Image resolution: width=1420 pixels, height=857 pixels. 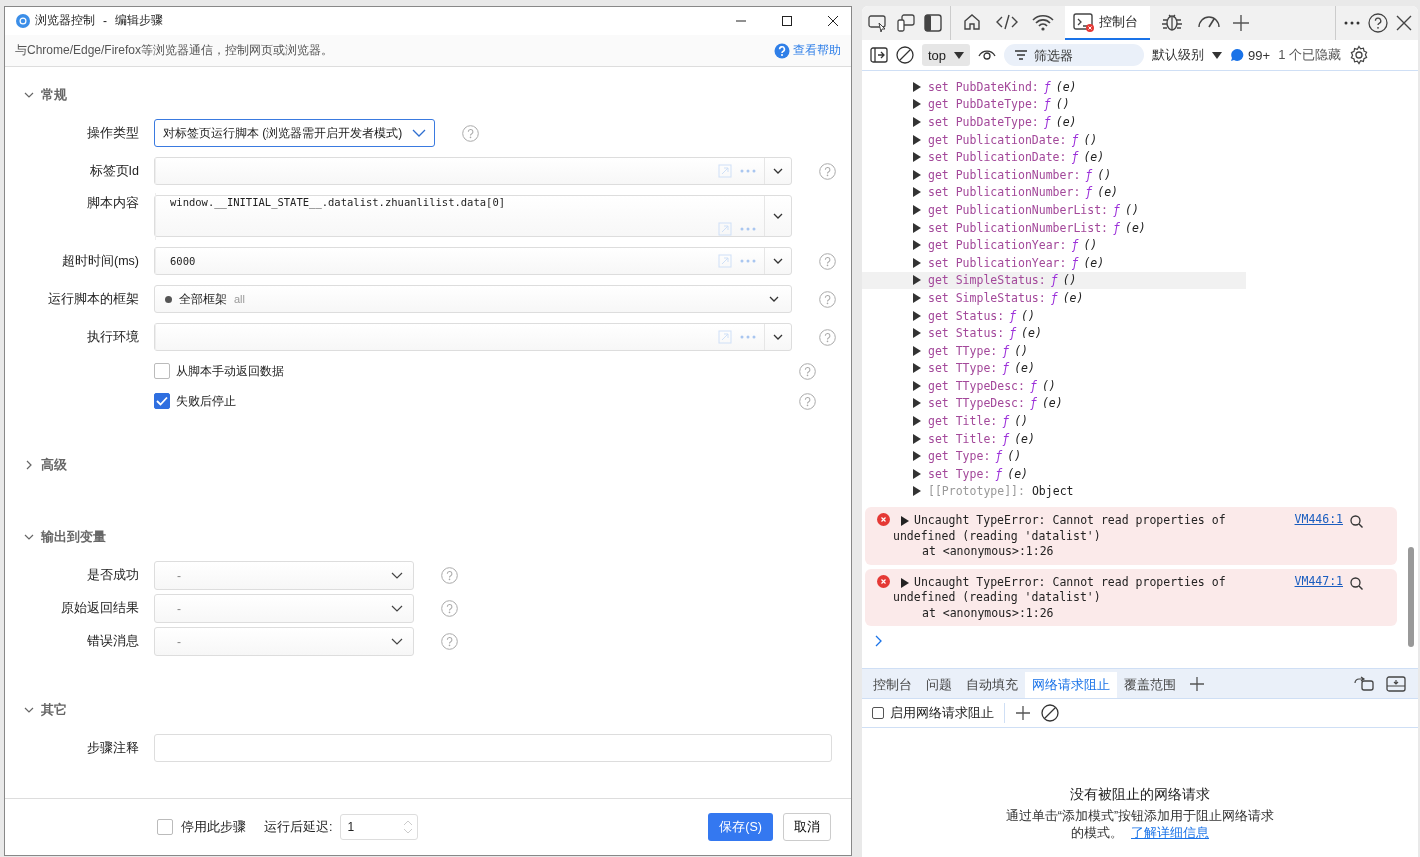 What do you see at coordinates (1396, 684) in the screenshot?
I see `dock-bottom-icon` at bounding box center [1396, 684].